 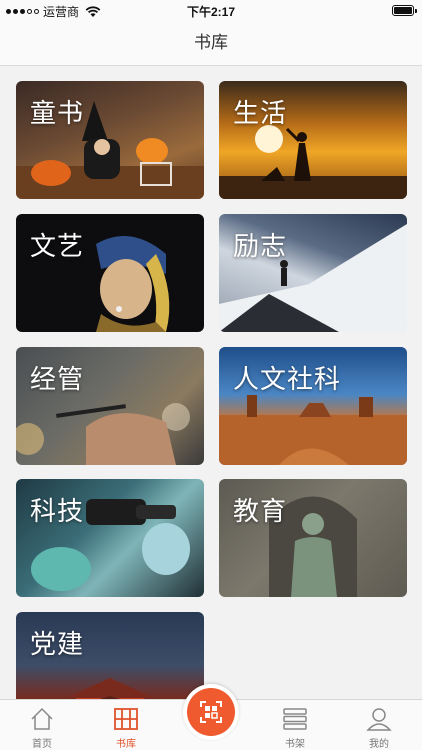 I want to click on bookshelf-icon, so click(x=295, y=719).